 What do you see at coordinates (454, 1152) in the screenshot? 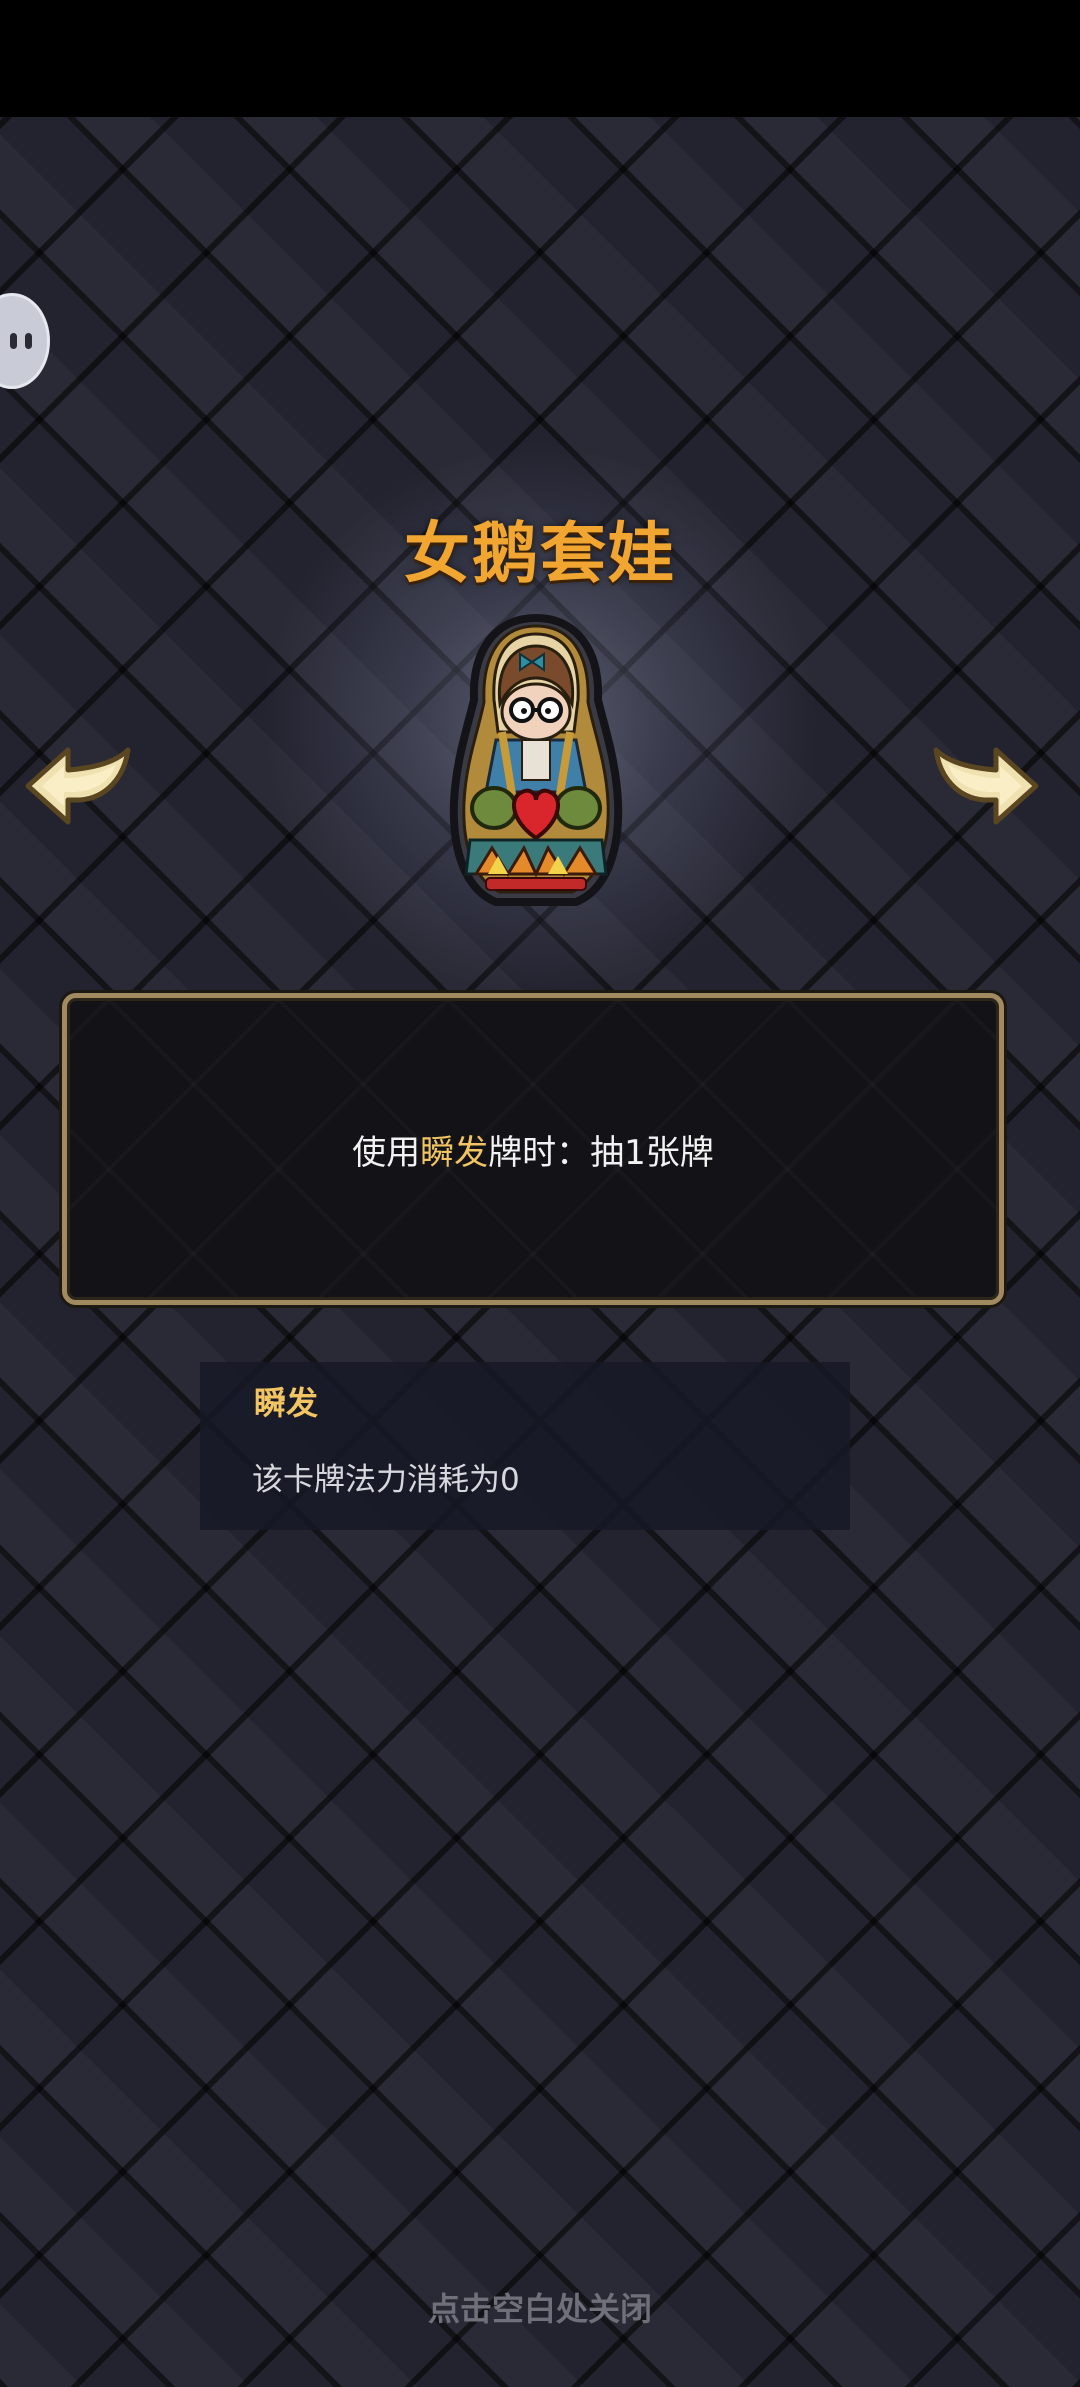
I see `description-keyword: 瞬发` at bounding box center [454, 1152].